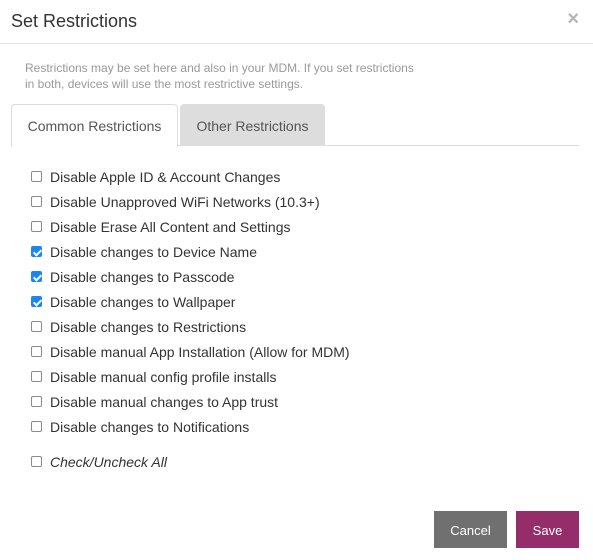  What do you see at coordinates (74, 21) in the screenshot?
I see `dialog-title: Set Restrictions` at bounding box center [74, 21].